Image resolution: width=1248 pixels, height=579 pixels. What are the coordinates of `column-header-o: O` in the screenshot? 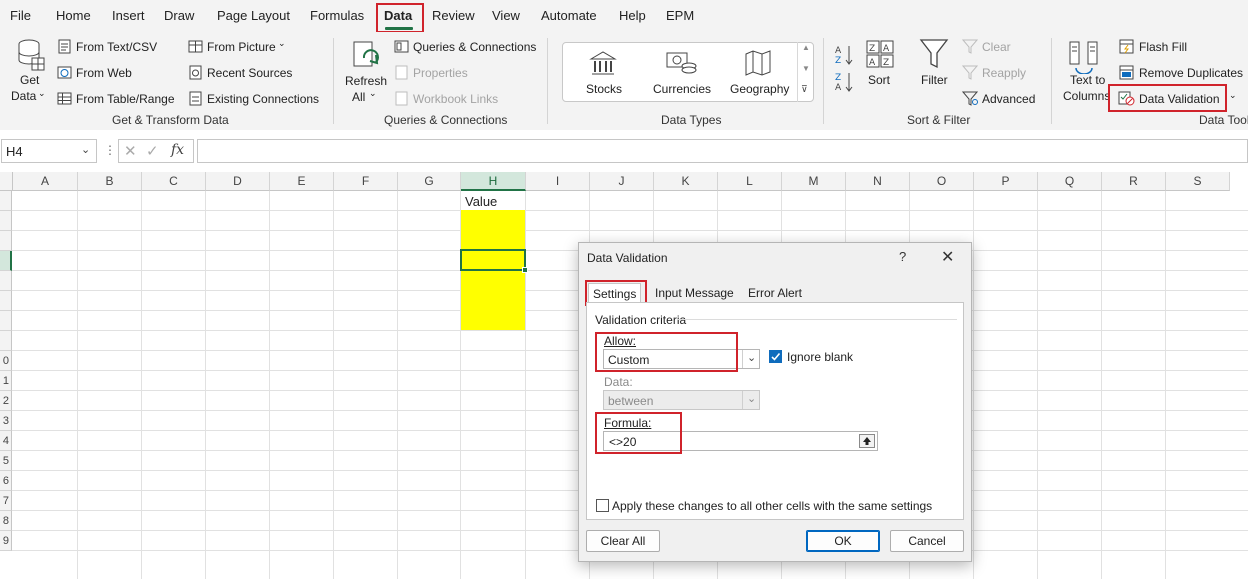 It's located at (942, 181).